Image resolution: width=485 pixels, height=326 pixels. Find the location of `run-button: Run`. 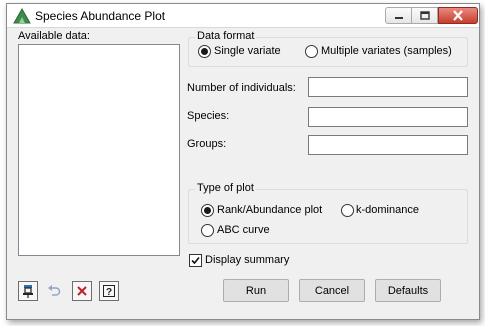

run-button: Run is located at coordinates (256, 290).